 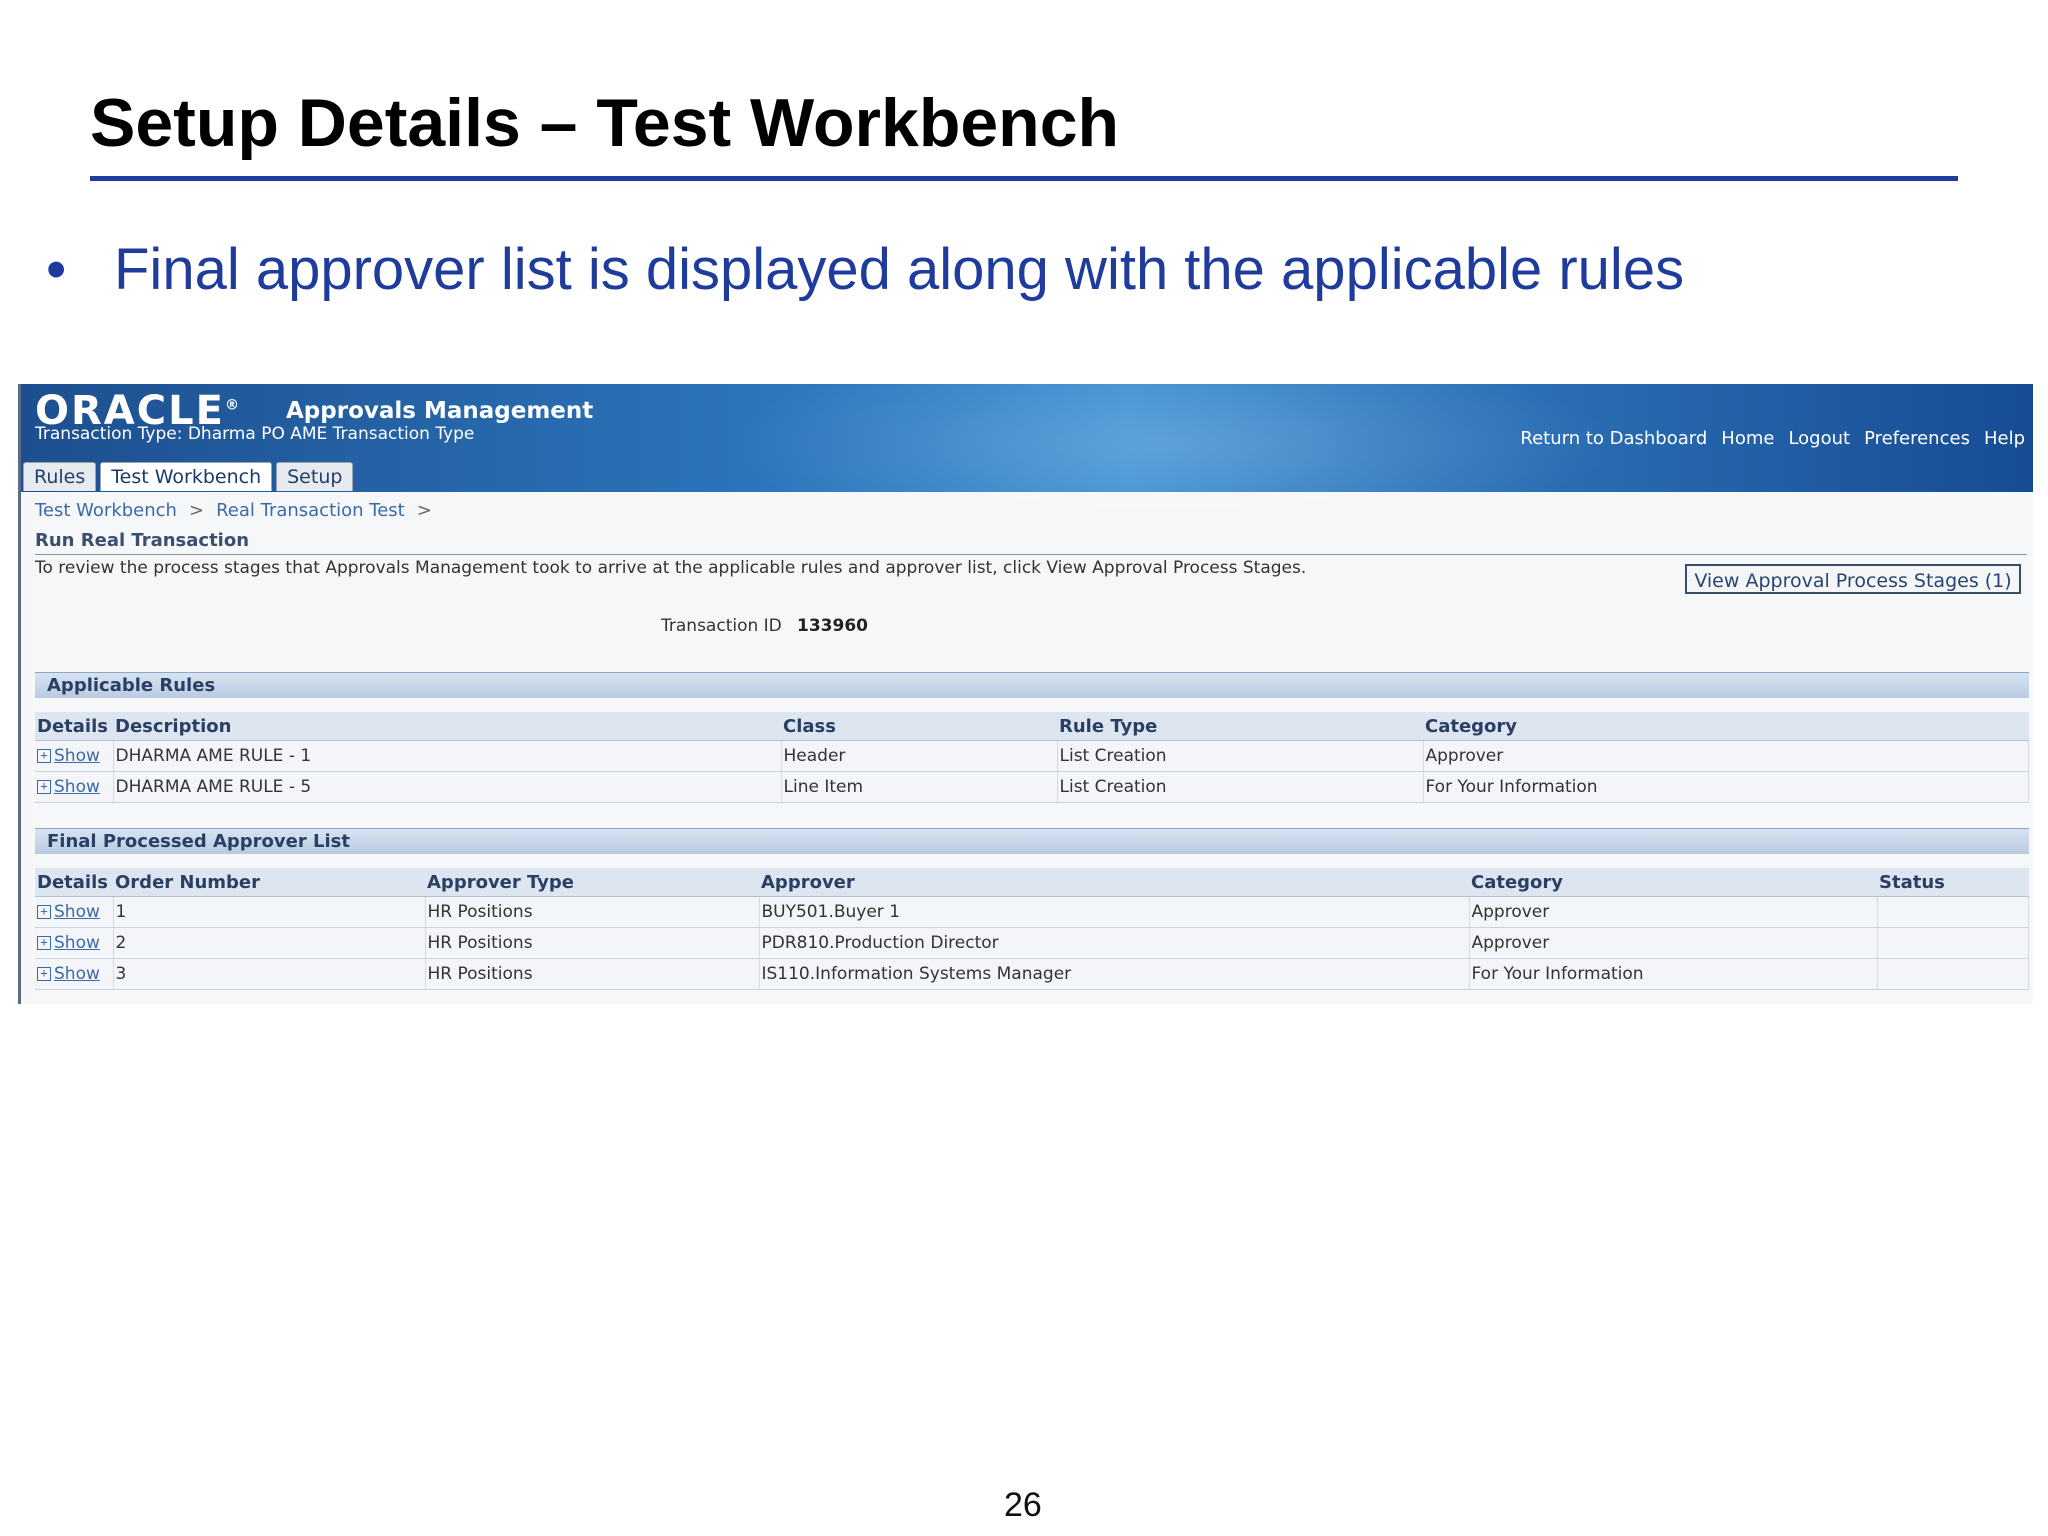 What do you see at coordinates (919, 787) in the screenshot?
I see `class-cell: Line Item` at bounding box center [919, 787].